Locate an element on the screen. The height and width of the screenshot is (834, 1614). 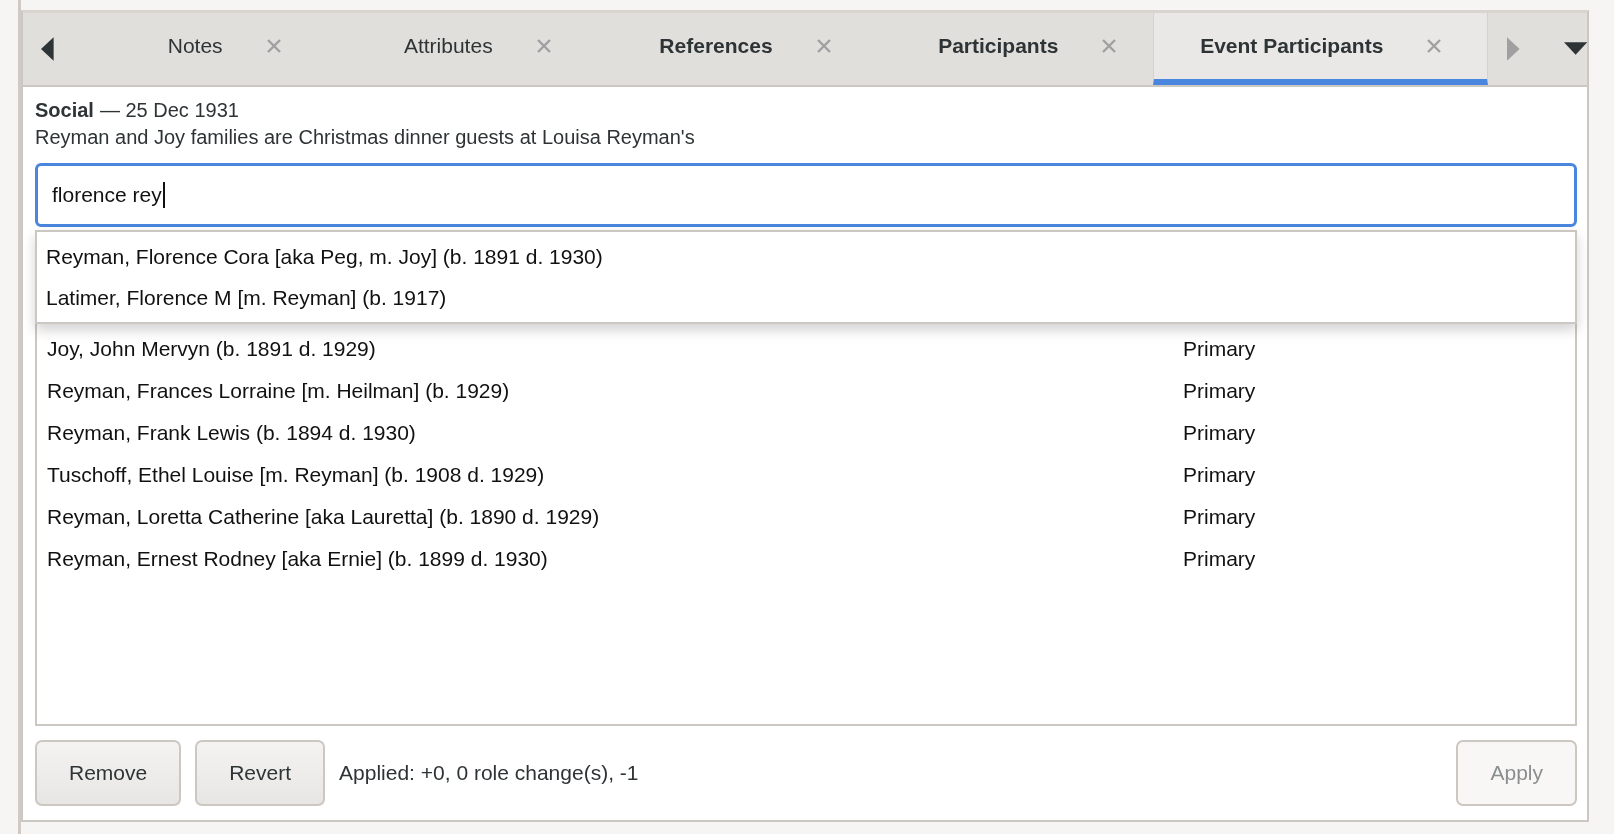
participant-name: Joy, John Mervyn (b. 1891 d. 1929) is located at coordinates (212, 349).